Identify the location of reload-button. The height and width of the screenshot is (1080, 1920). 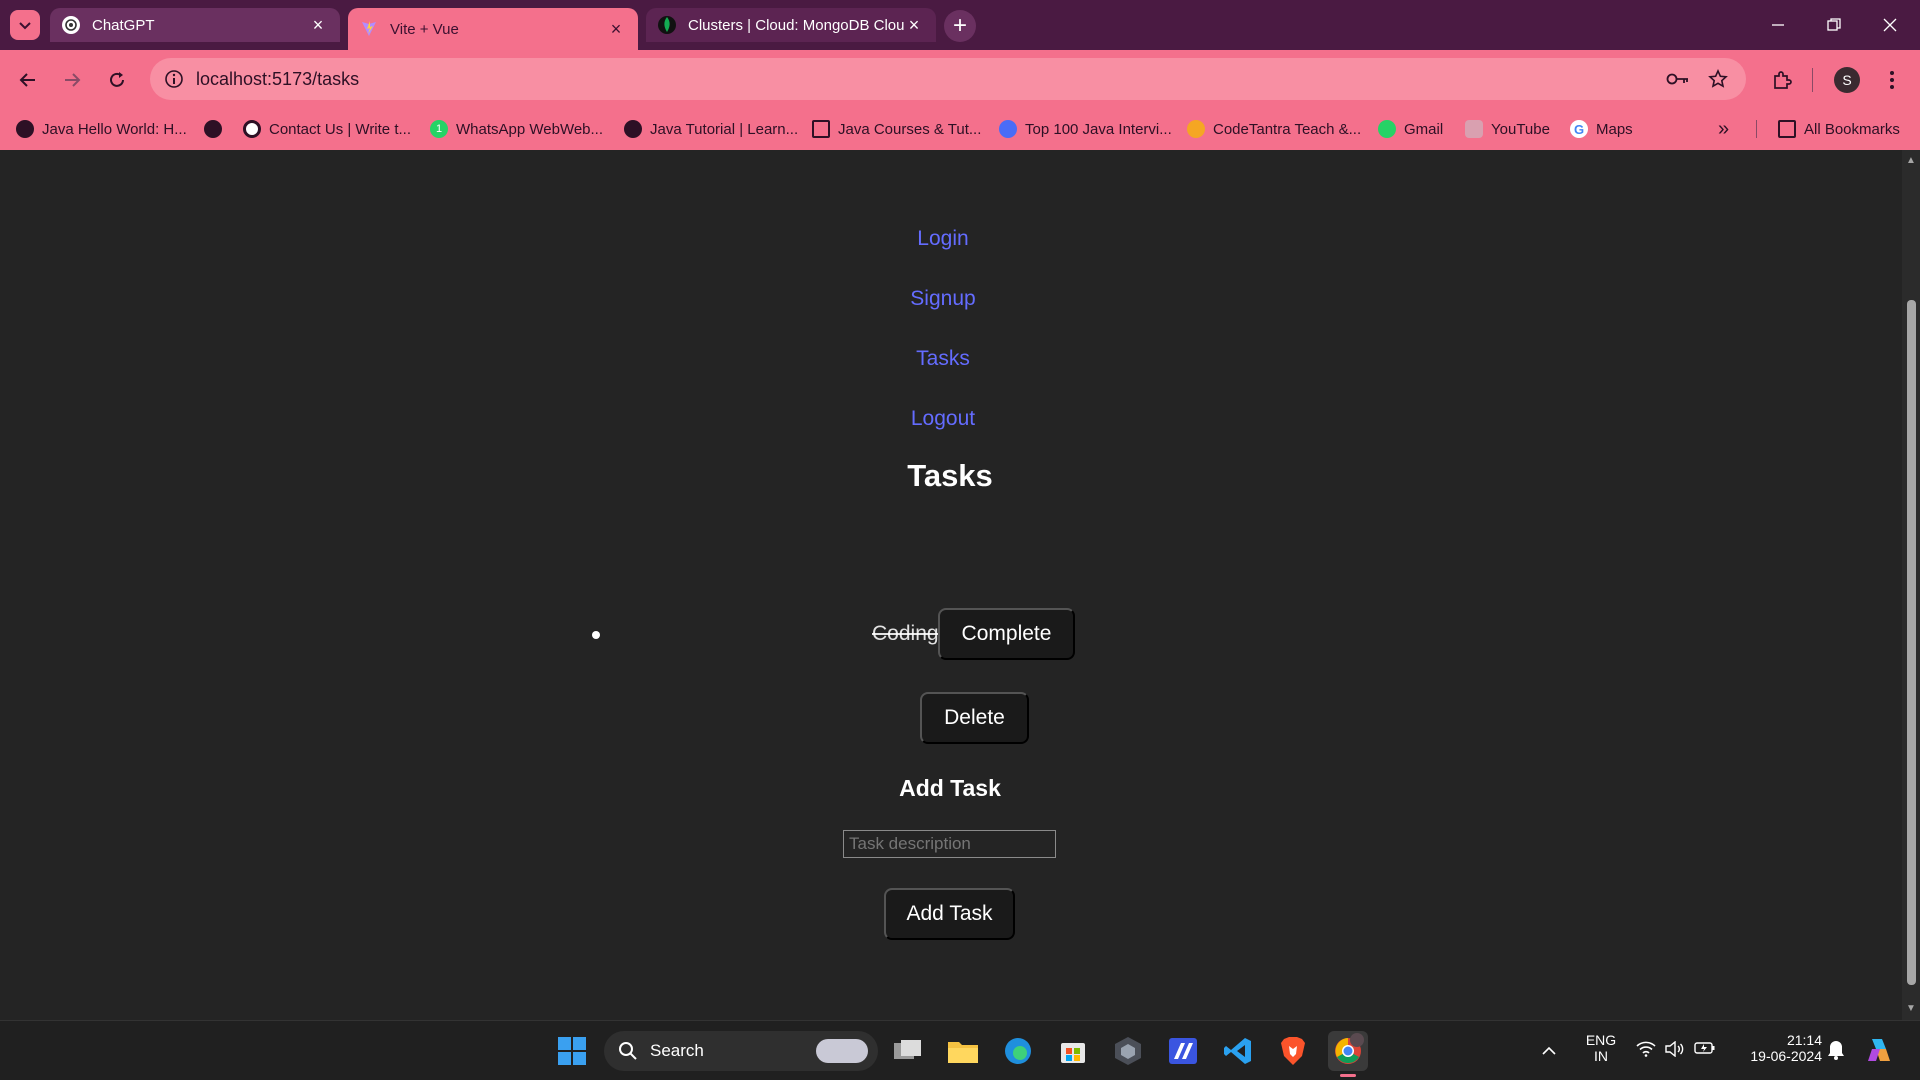
(117, 80).